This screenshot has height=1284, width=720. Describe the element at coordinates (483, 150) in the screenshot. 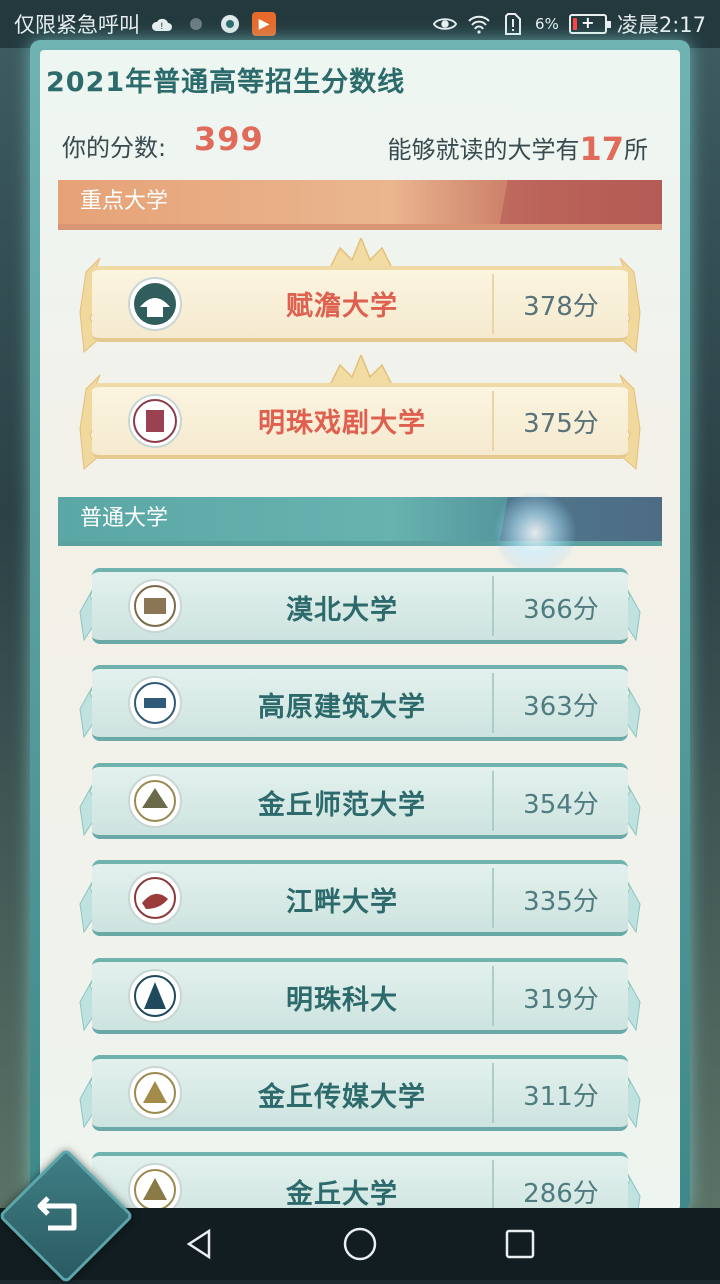

I see `attend-prefix: 能够就读的大学有` at that location.